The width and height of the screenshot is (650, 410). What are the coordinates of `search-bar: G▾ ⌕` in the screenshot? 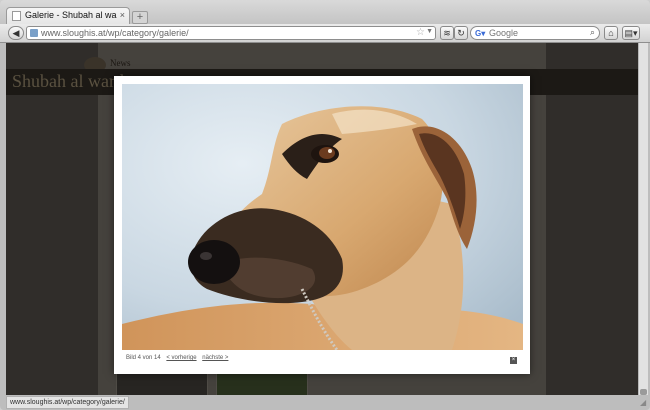 It's located at (535, 33).